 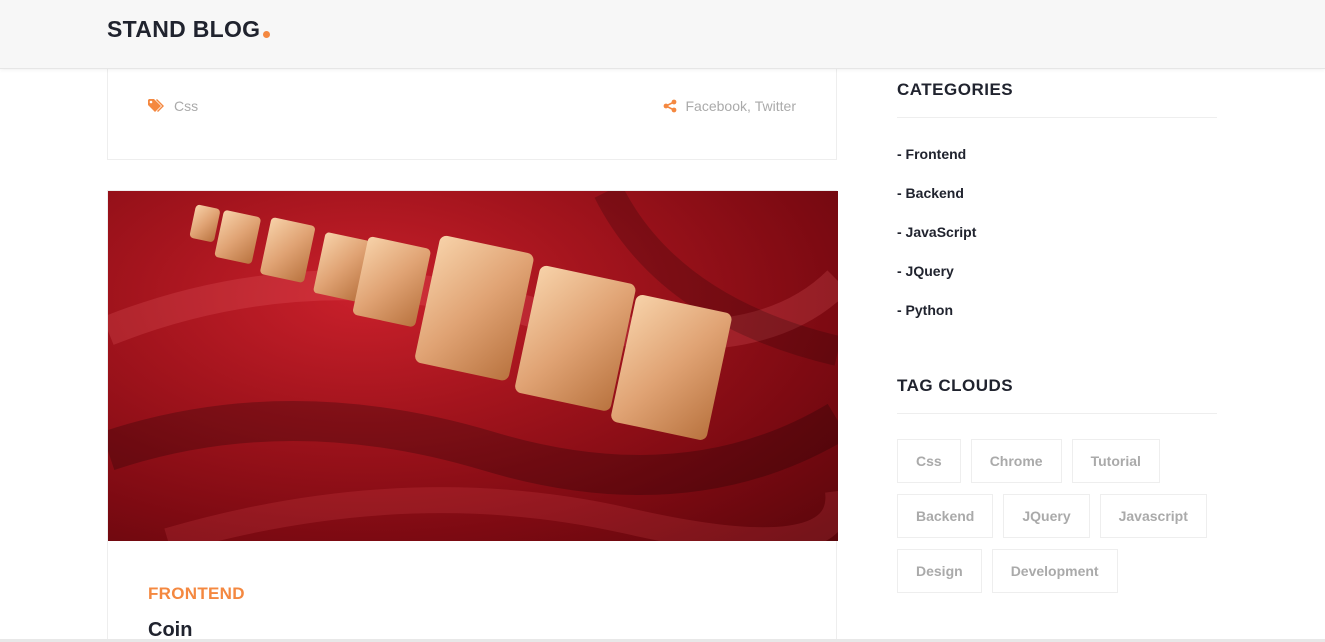 I want to click on post-tags: Css, so click(x=173, y=106).